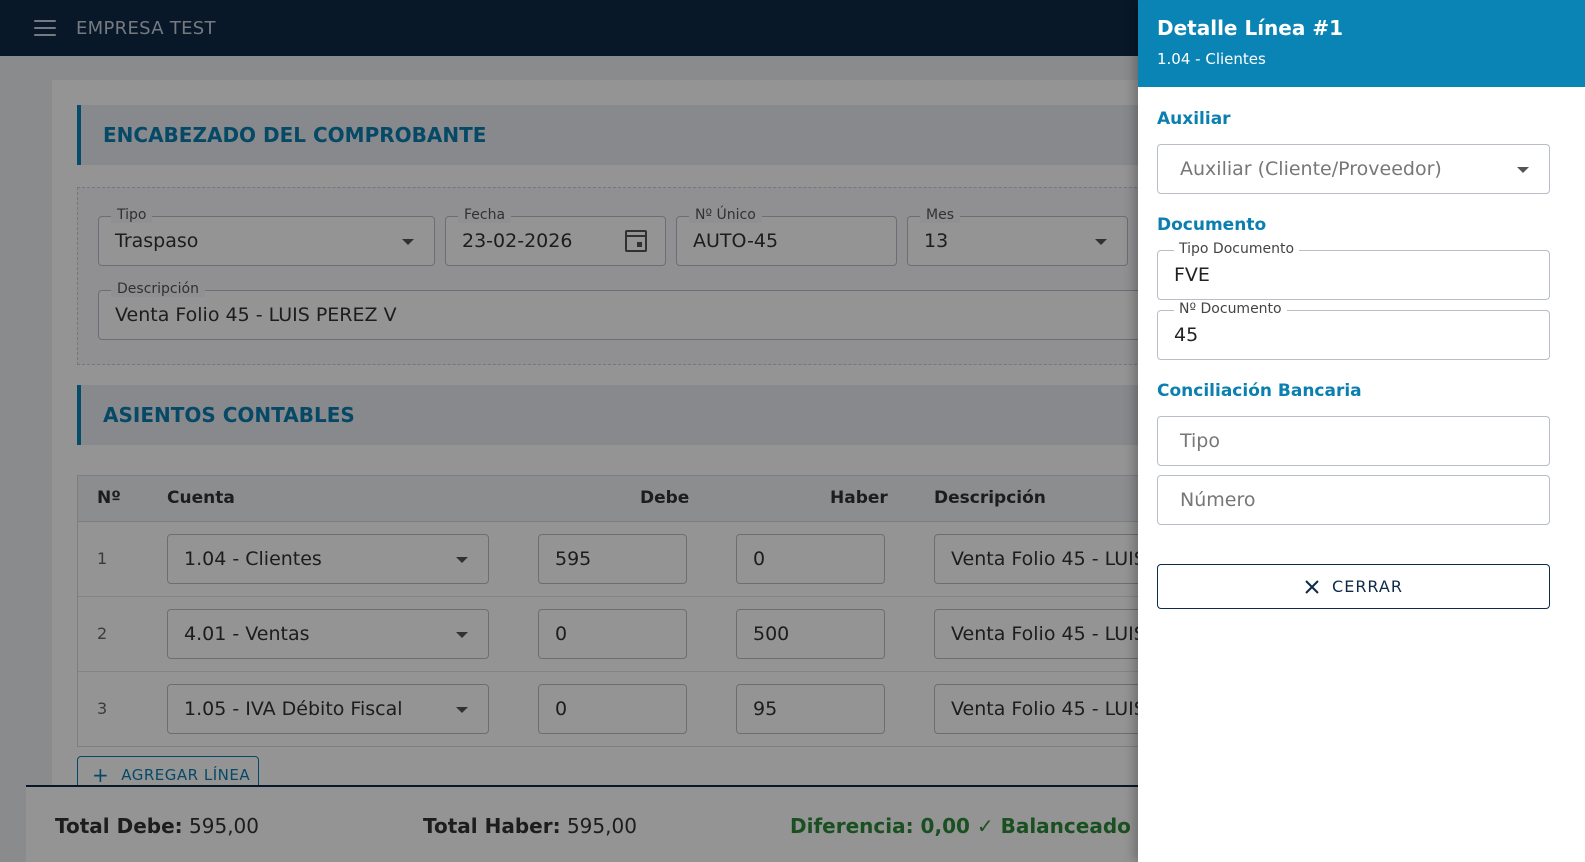  Describe the element at coordinates (1353, 500) in the screenshot. I see `conciliacion-numero-input: Número` at that location.